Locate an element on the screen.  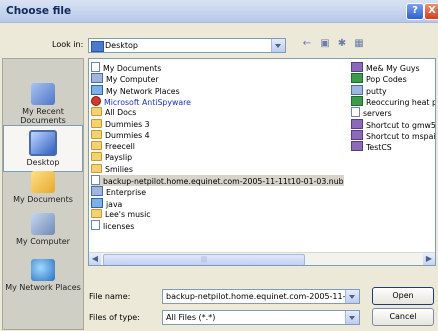
file-item: java is located at coordinates (107, 203).